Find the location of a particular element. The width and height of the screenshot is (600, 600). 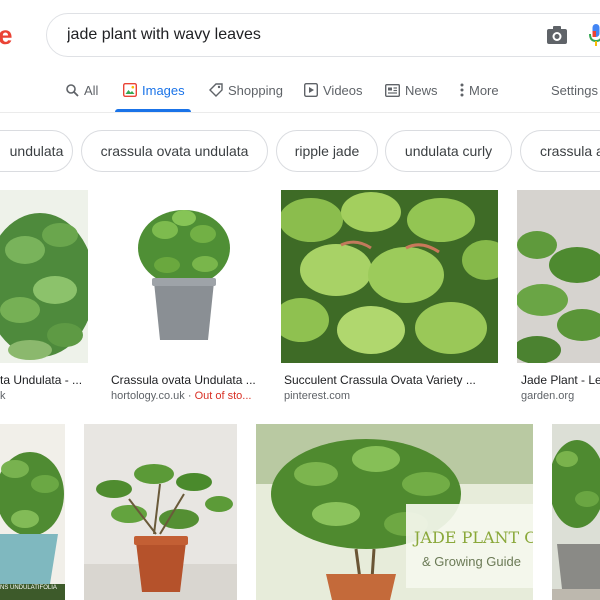

image-overlay-subtitle: & Growing Guide is located at coordinates (471, 561).